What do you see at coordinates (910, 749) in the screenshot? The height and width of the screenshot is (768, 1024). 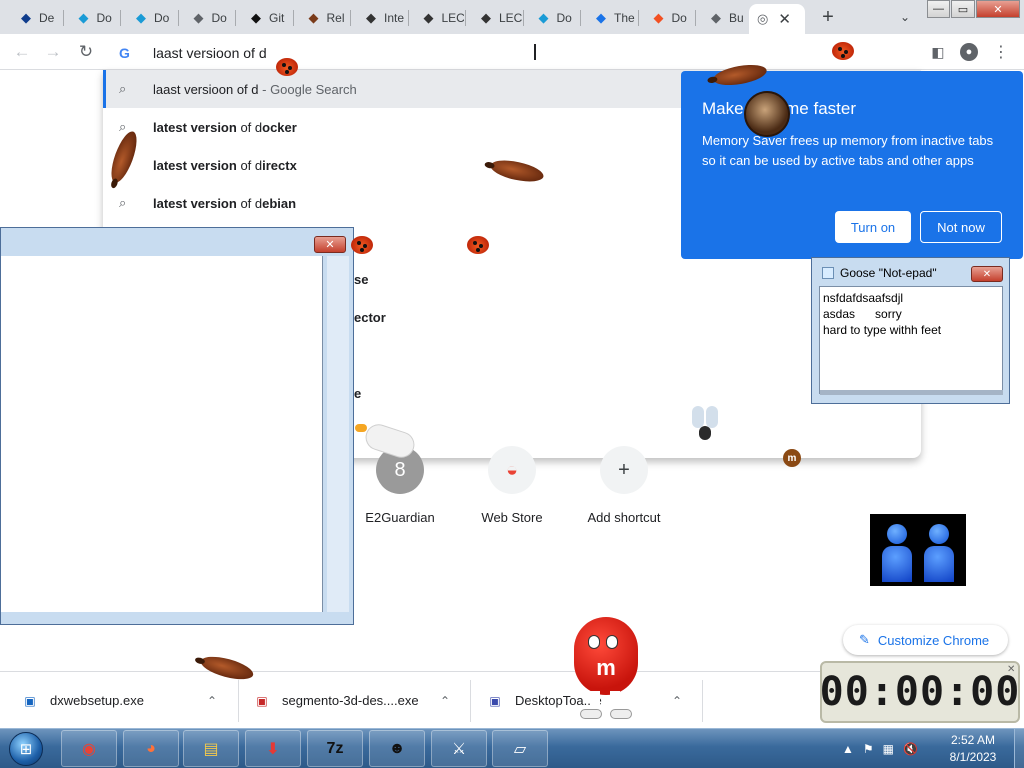 I see `volume-muted-icon: 🔇` at bounding box center [910, 749].